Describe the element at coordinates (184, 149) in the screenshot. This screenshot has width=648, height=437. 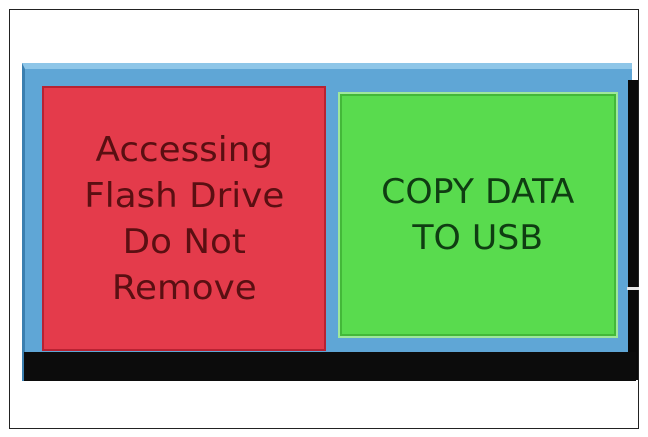
I see `status-line-accessing: Accessing` at that location.